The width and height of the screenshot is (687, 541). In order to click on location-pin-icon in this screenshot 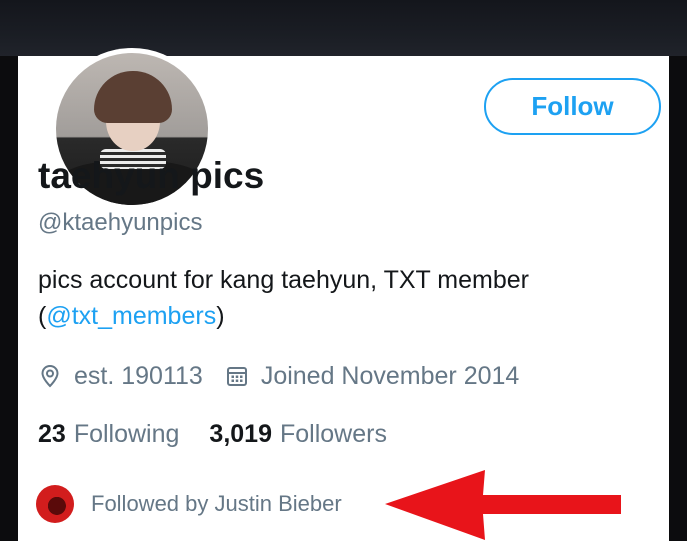, I will do `click(50, 376)`.